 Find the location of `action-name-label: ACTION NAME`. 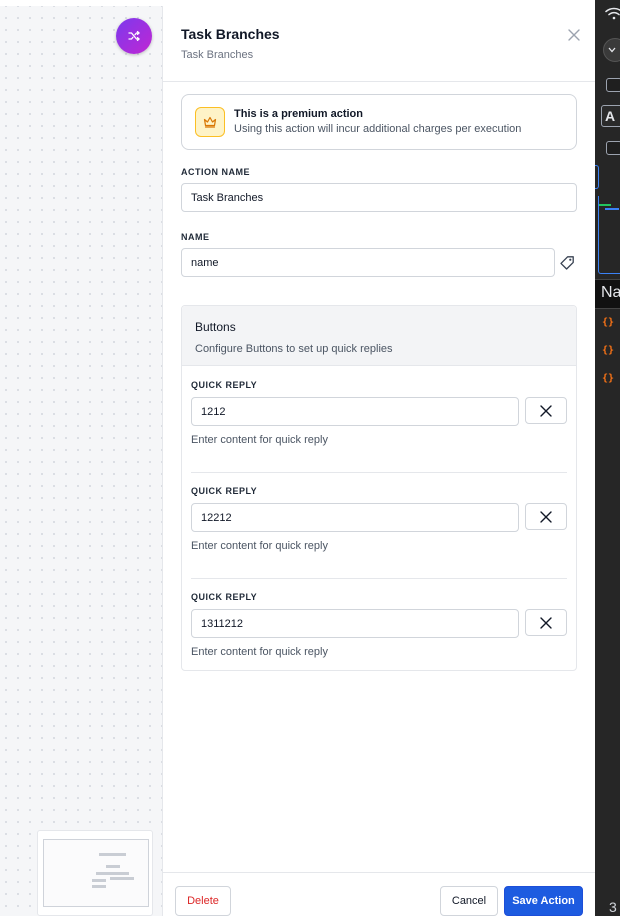

action-name-label: ACTION NAME is located at coordinates (215, 172).